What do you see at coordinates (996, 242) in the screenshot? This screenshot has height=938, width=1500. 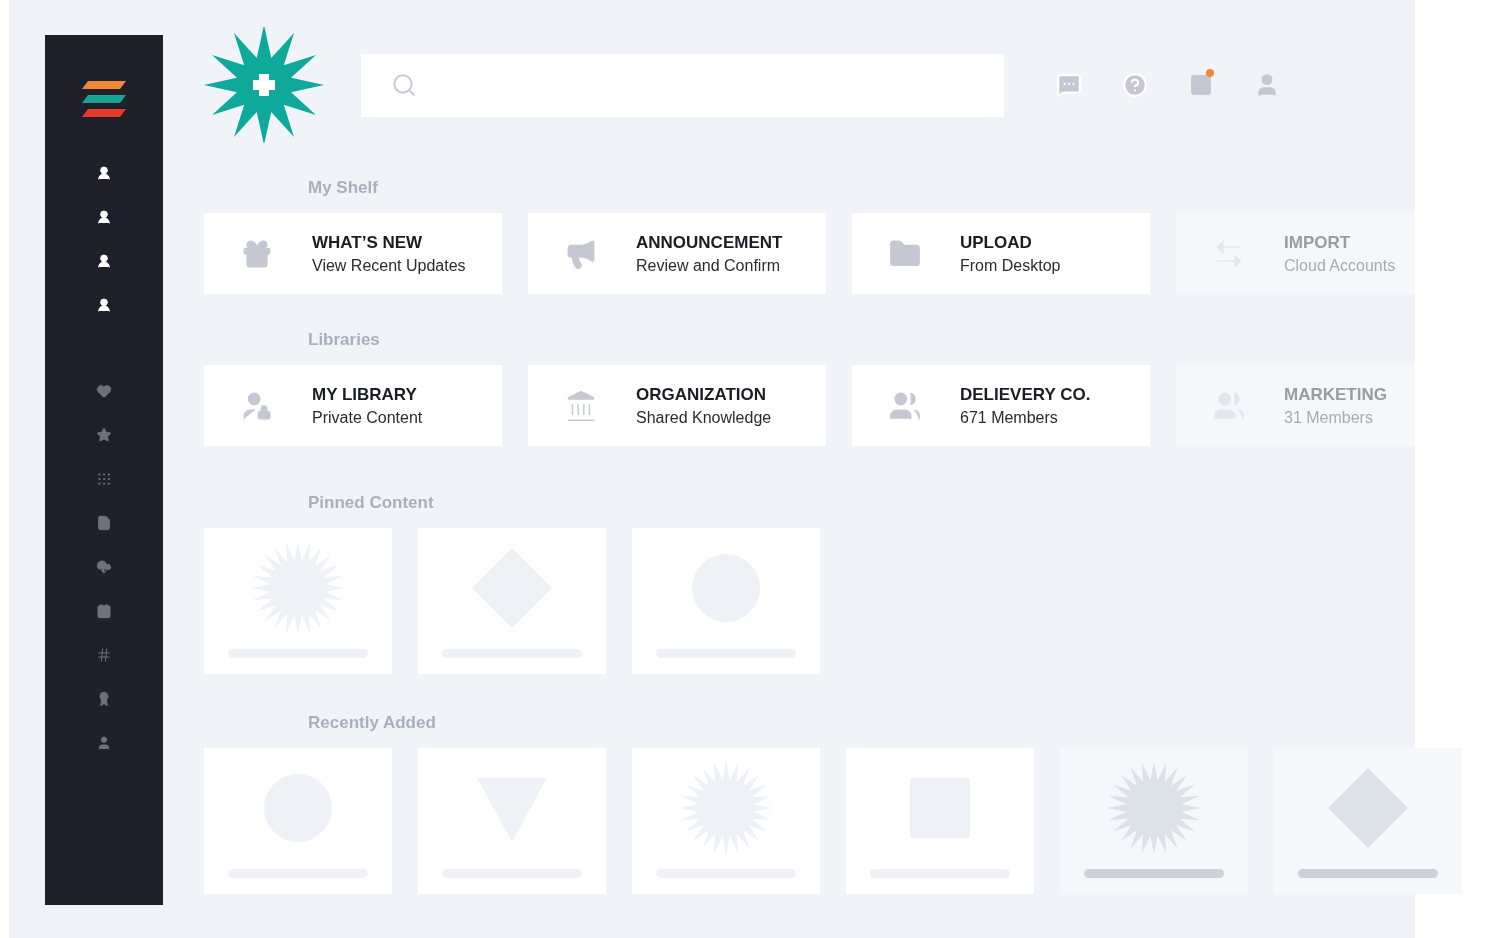 I see `card-title: UPLOAD` at bounding box center [996, 242].